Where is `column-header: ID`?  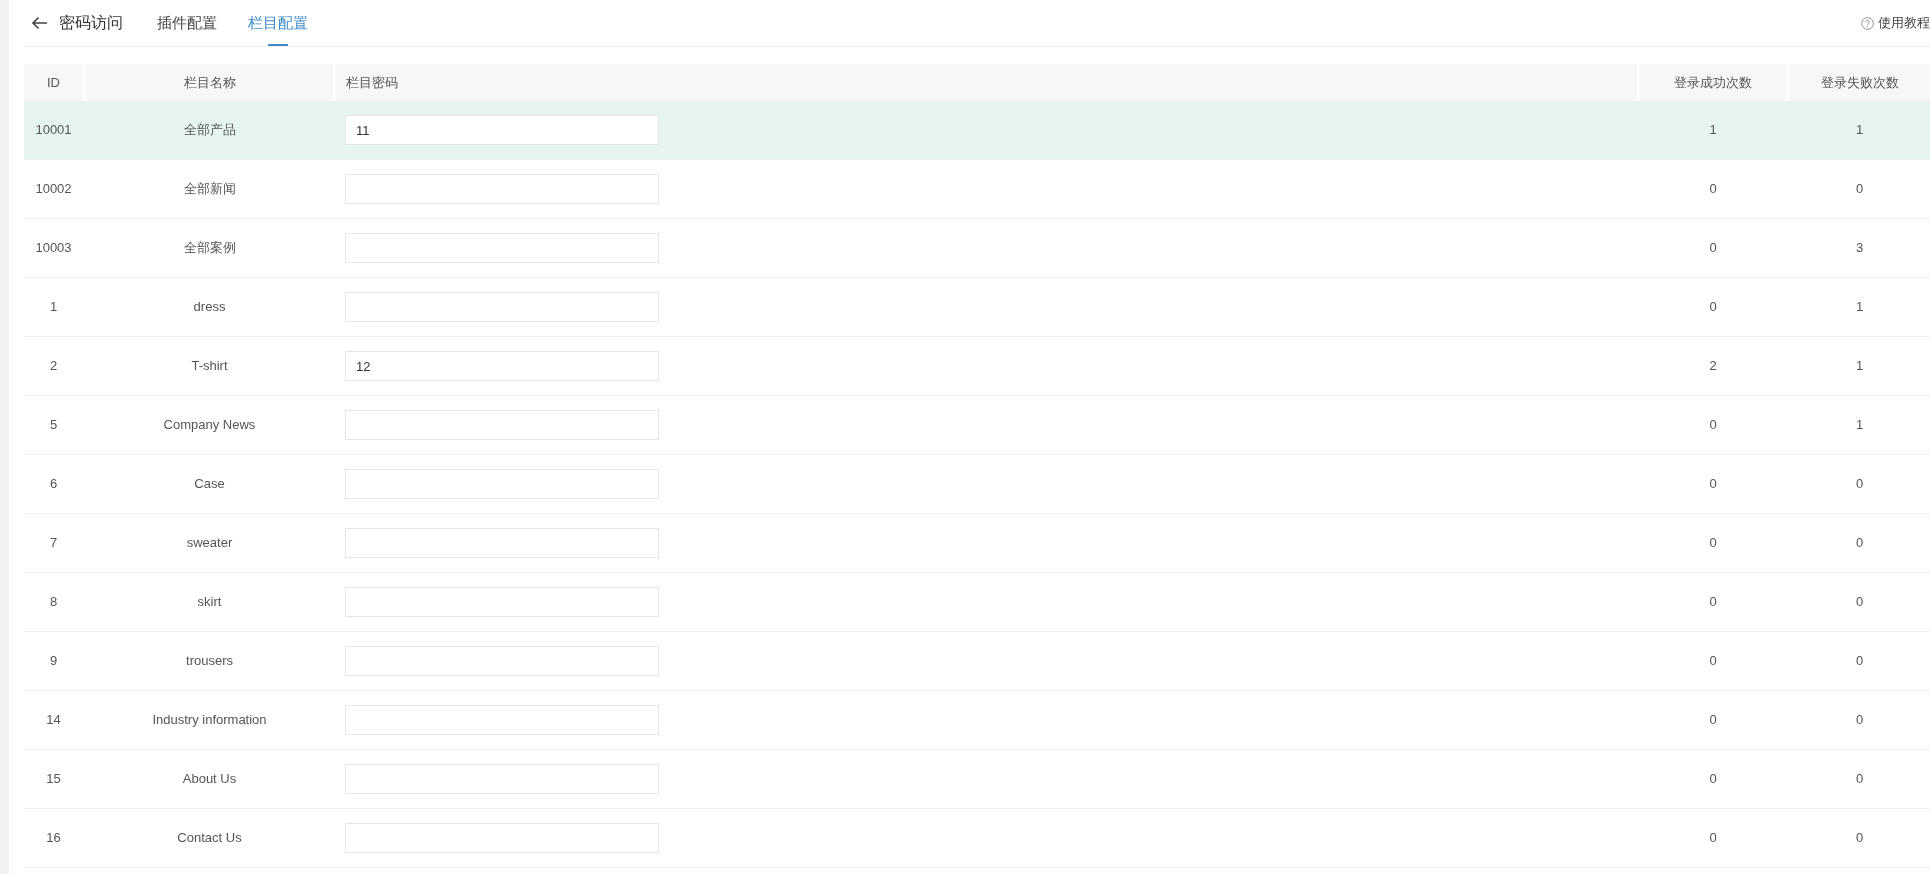
column-header: ID is located at coordinates (53, 82).